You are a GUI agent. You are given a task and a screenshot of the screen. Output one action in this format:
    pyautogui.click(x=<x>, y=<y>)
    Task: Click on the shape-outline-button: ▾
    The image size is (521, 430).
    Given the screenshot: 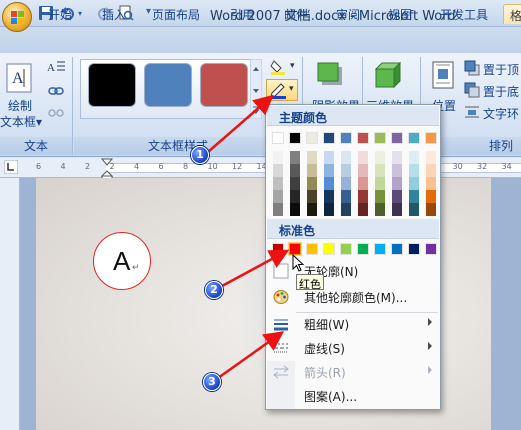 What is the action you would take?
    pyautogui.click(x=282, y=90)
    